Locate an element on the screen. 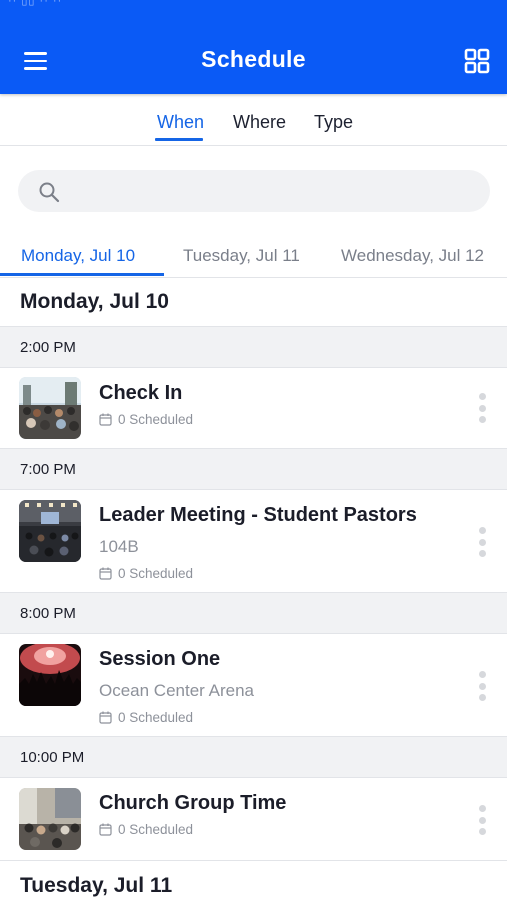 The image size is (507, 900). day-heading: Monday, Jul 10 is located at coordinates (94, 301).